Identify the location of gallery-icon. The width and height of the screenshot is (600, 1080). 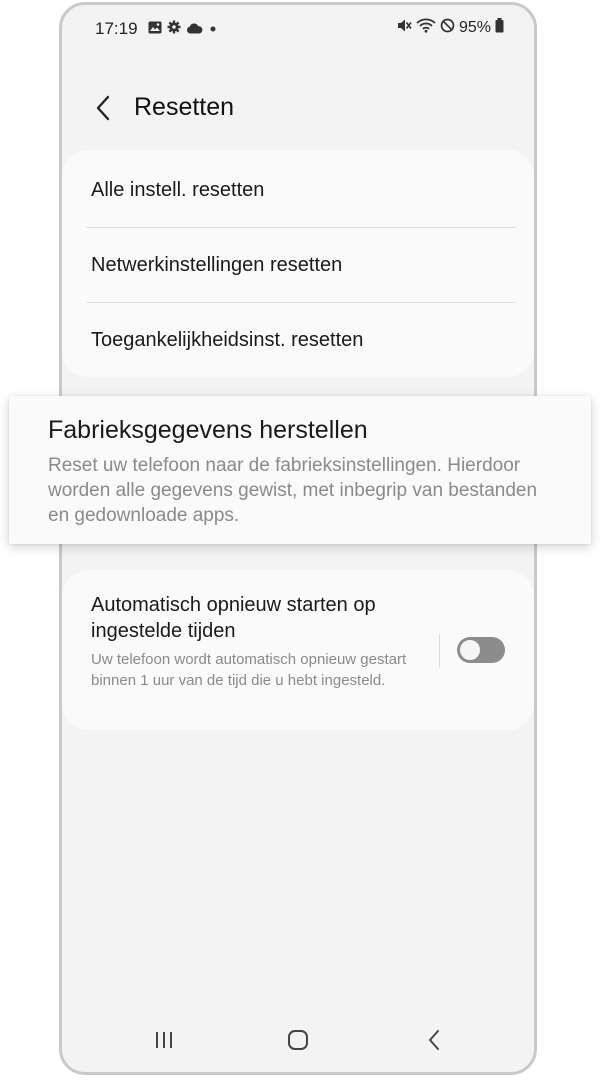
(155, 30).